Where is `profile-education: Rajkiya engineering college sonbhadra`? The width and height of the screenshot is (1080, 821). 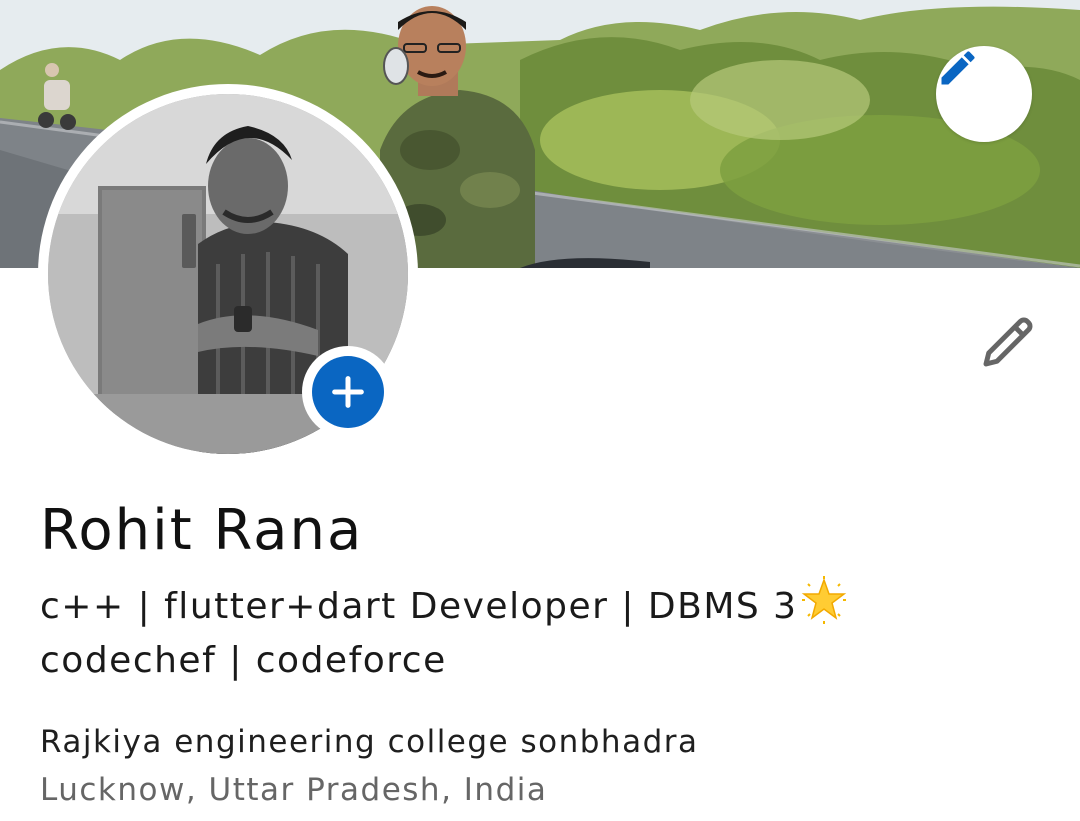
profile-education: Rajkiya engineering college sonbhadra is located at coordinates (369, 742).